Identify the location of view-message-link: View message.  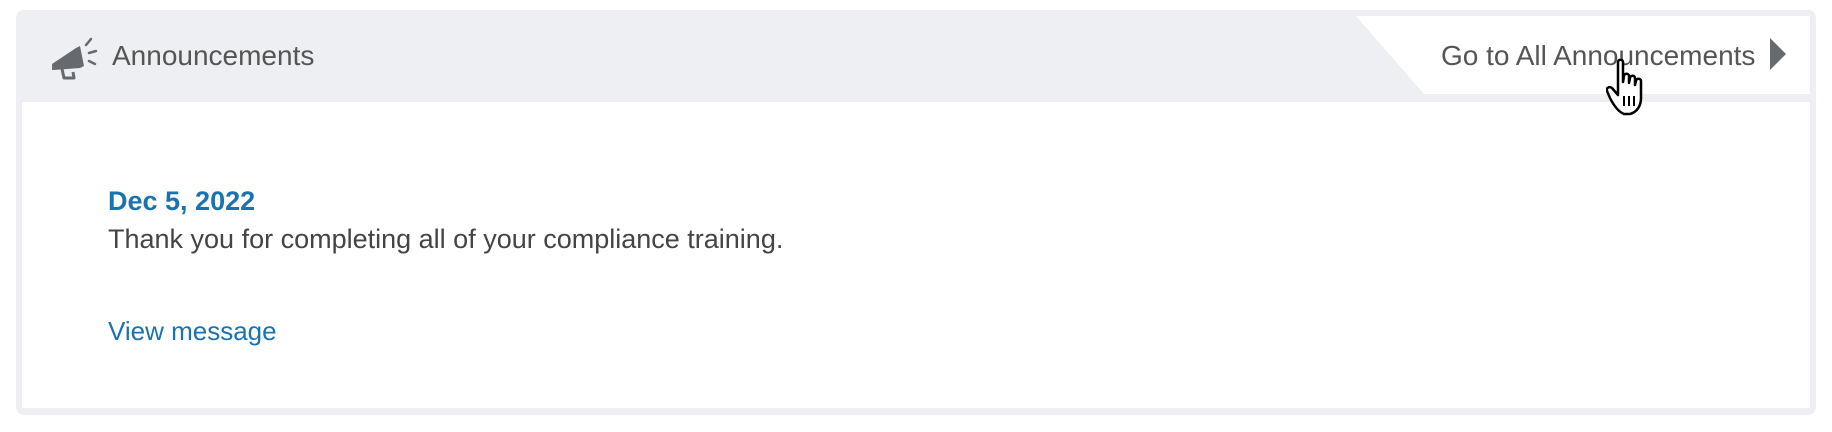
(192, 331).